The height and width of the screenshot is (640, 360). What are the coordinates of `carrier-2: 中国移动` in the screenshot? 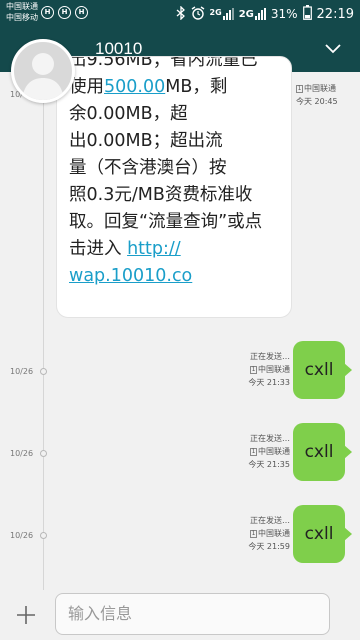 It's located at (22, 17).